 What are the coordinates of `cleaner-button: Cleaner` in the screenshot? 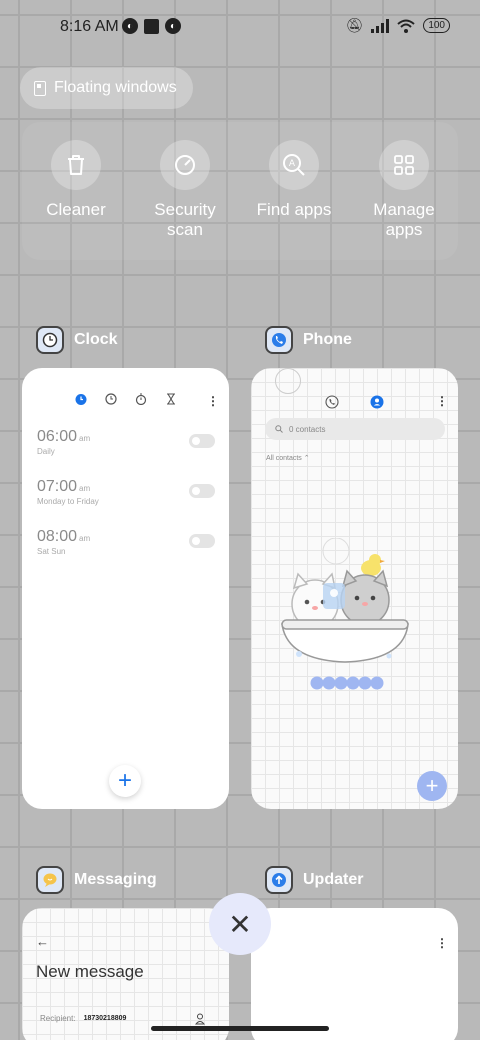 It's located at (76, 180).